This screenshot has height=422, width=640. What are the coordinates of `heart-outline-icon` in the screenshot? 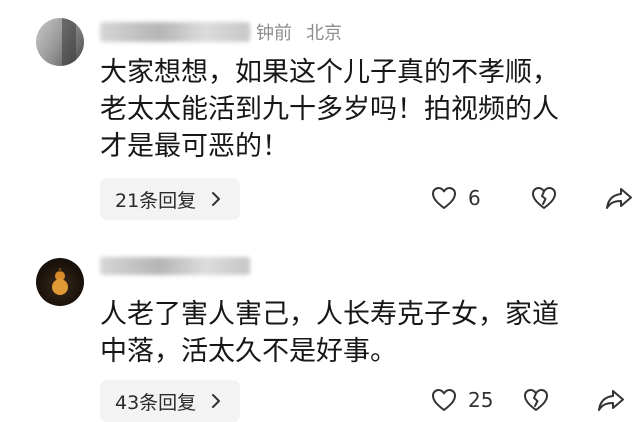 It's located at (444, 198).